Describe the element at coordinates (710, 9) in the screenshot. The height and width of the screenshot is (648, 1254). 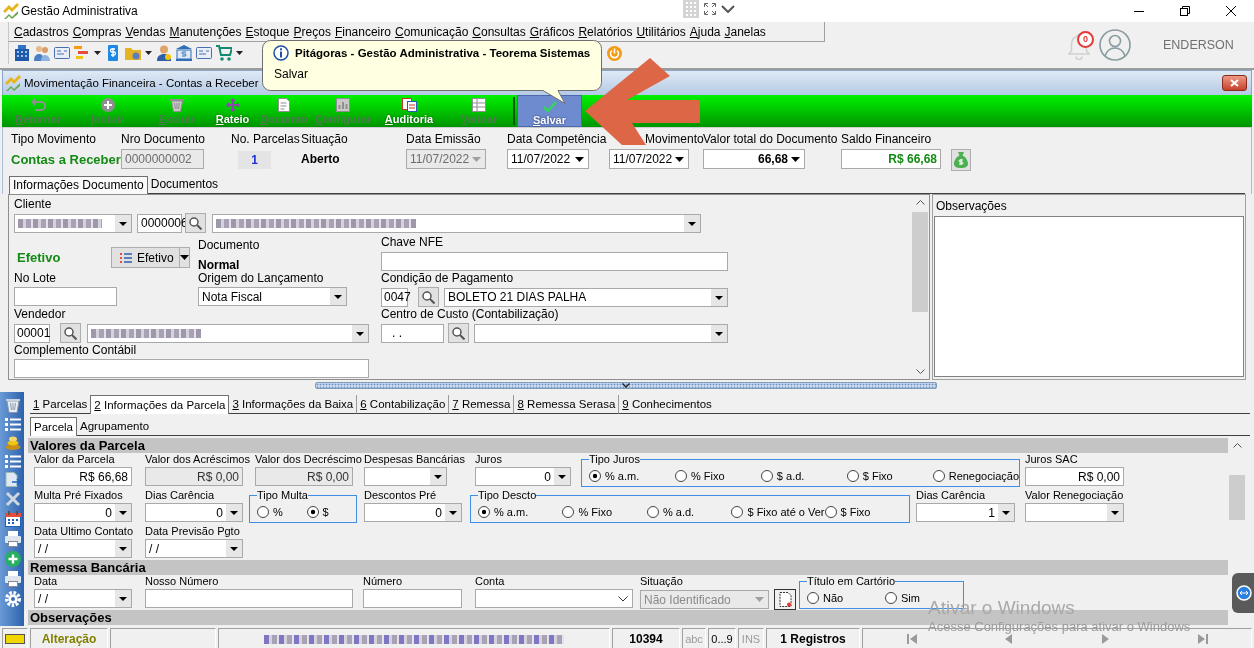
I see `expand-icon` at that location.